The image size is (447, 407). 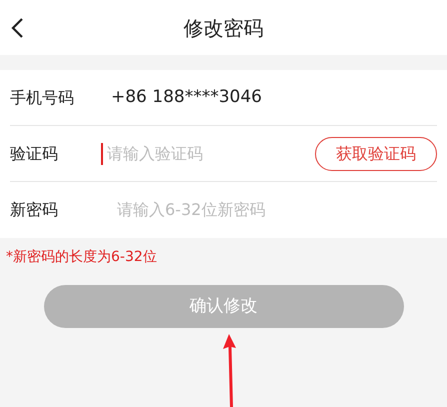 I want to click on page-title: 修改密码, so click(x=224, y=28).